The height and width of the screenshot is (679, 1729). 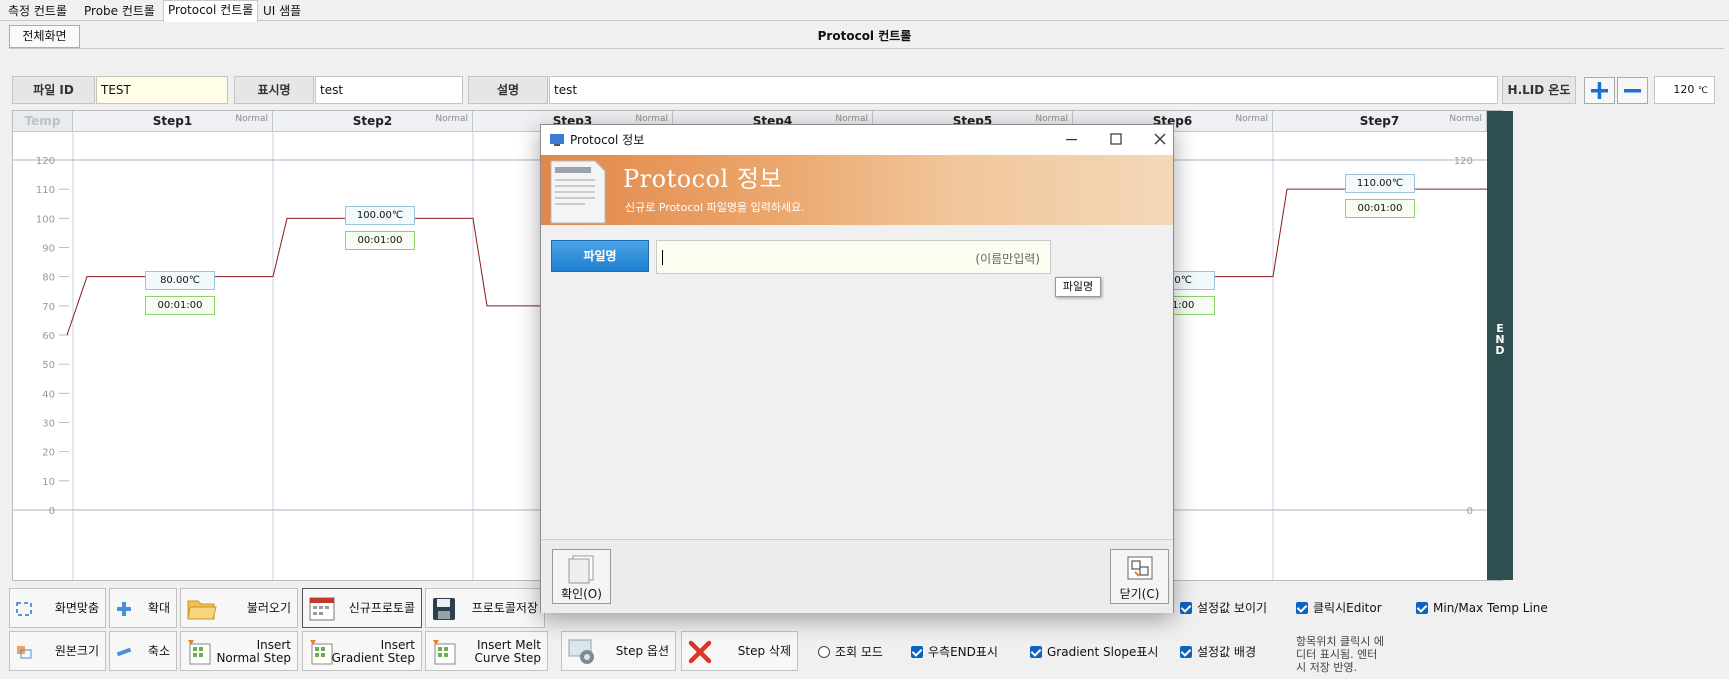 I want to click on file-id-label: 파일 ID, so click(x=53, y=90).